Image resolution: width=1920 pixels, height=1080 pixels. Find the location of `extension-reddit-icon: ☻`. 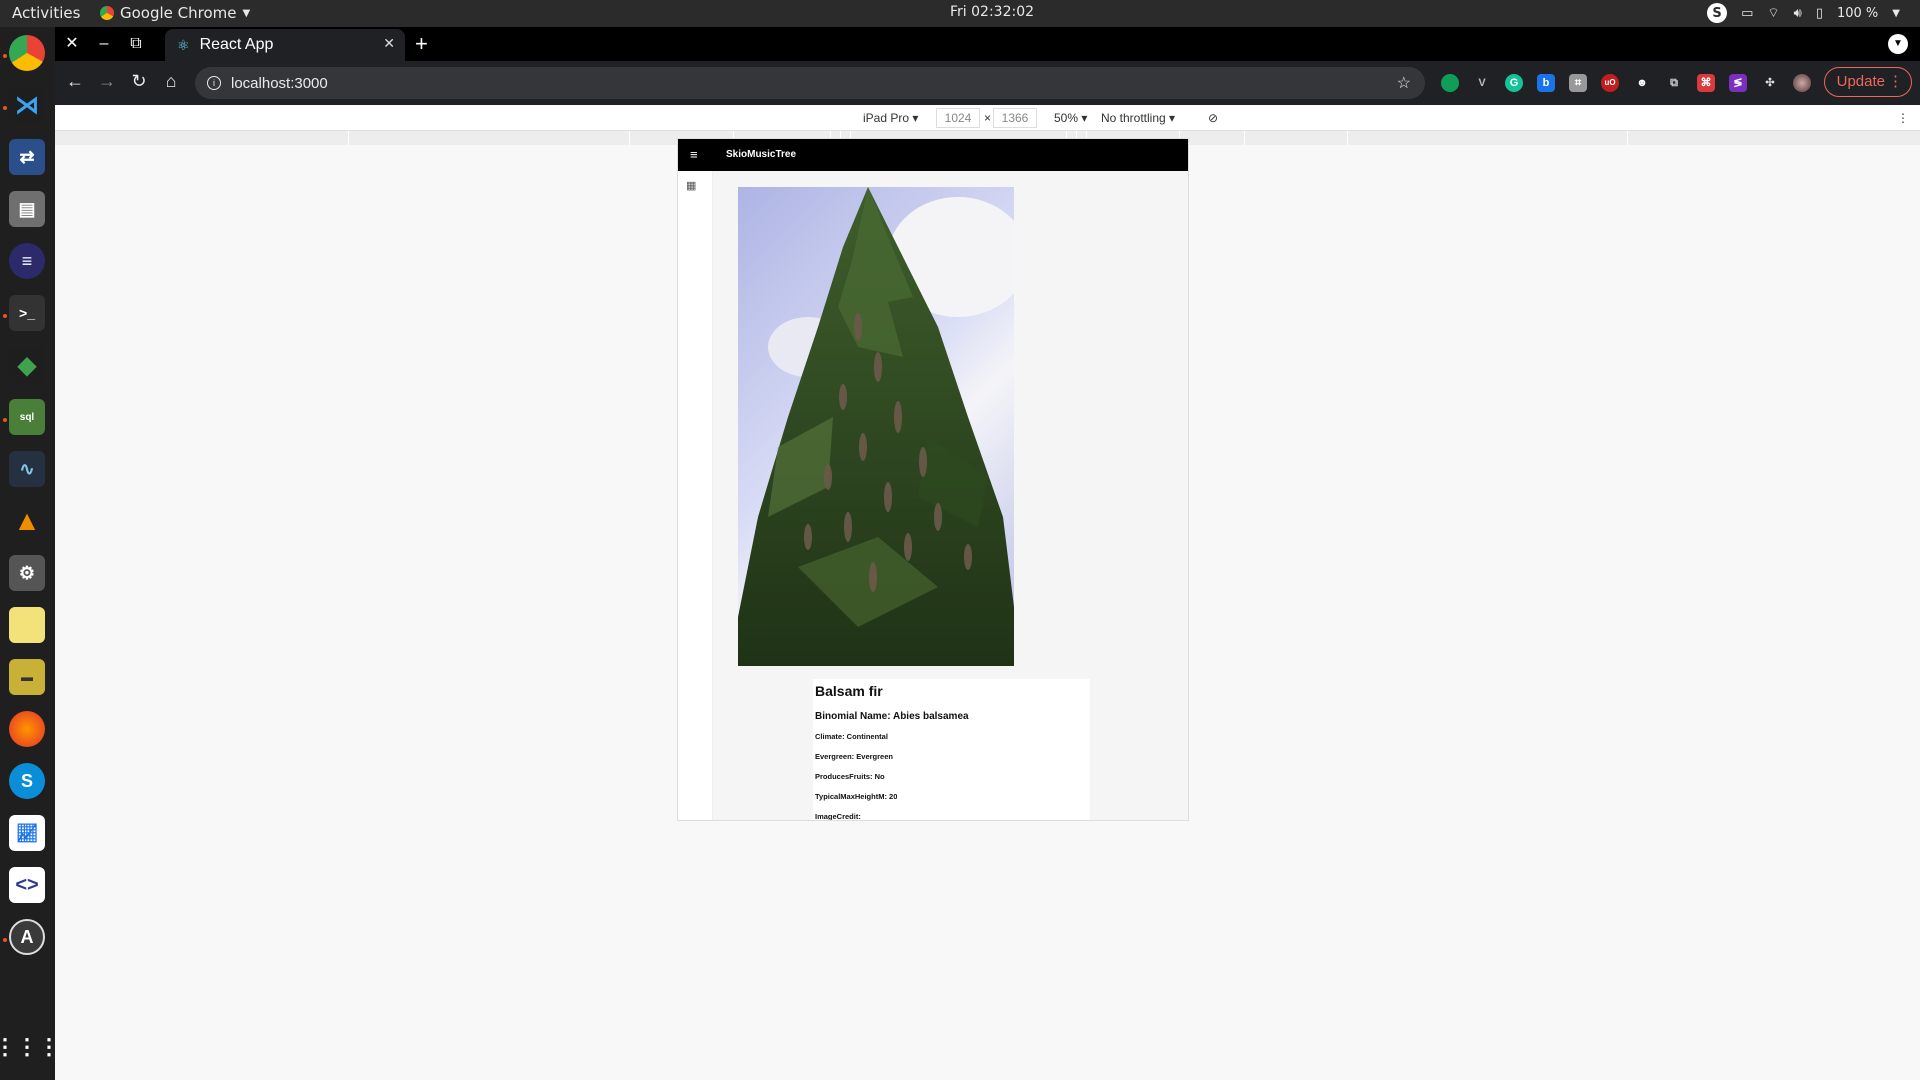

extension-reddit-icon: ☻ is located at coordinates (1642, 83).